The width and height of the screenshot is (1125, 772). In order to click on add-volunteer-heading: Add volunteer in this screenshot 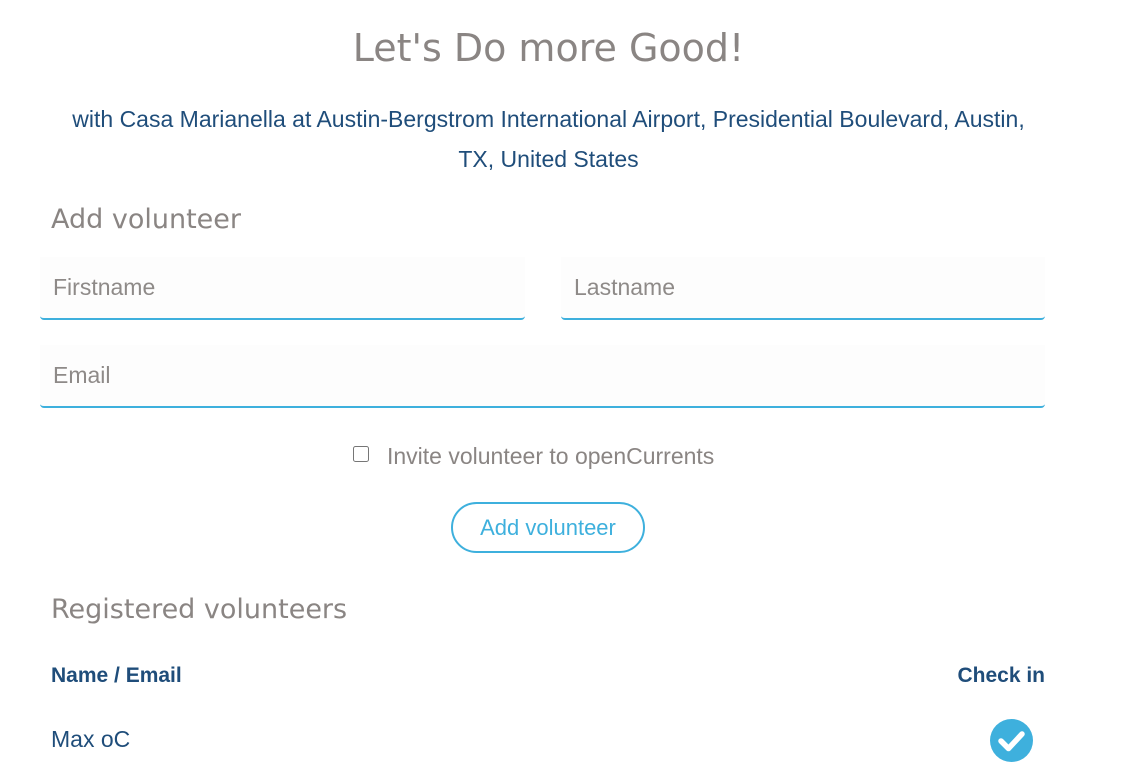, I will do `click(146, 219)`.